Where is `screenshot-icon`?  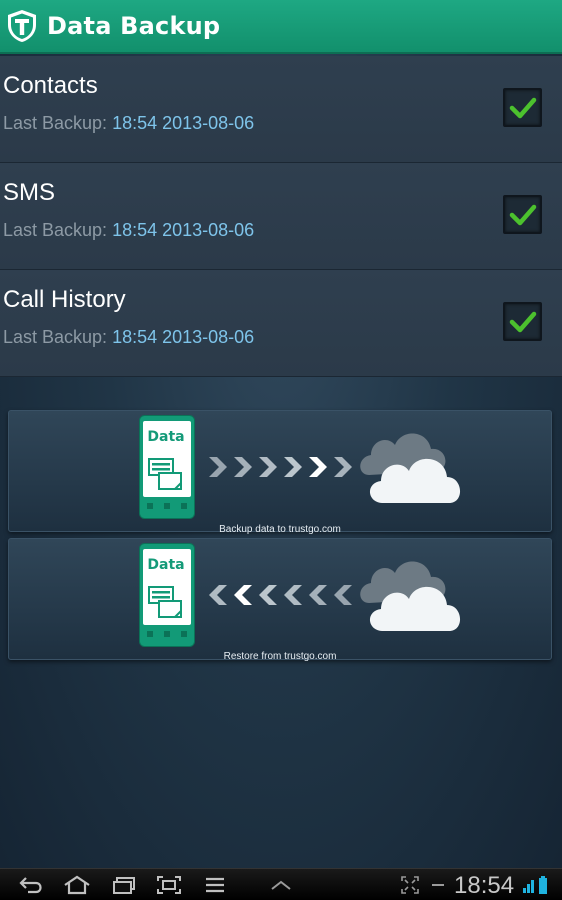 screenshot-icon is located at coordinates (169, 885).